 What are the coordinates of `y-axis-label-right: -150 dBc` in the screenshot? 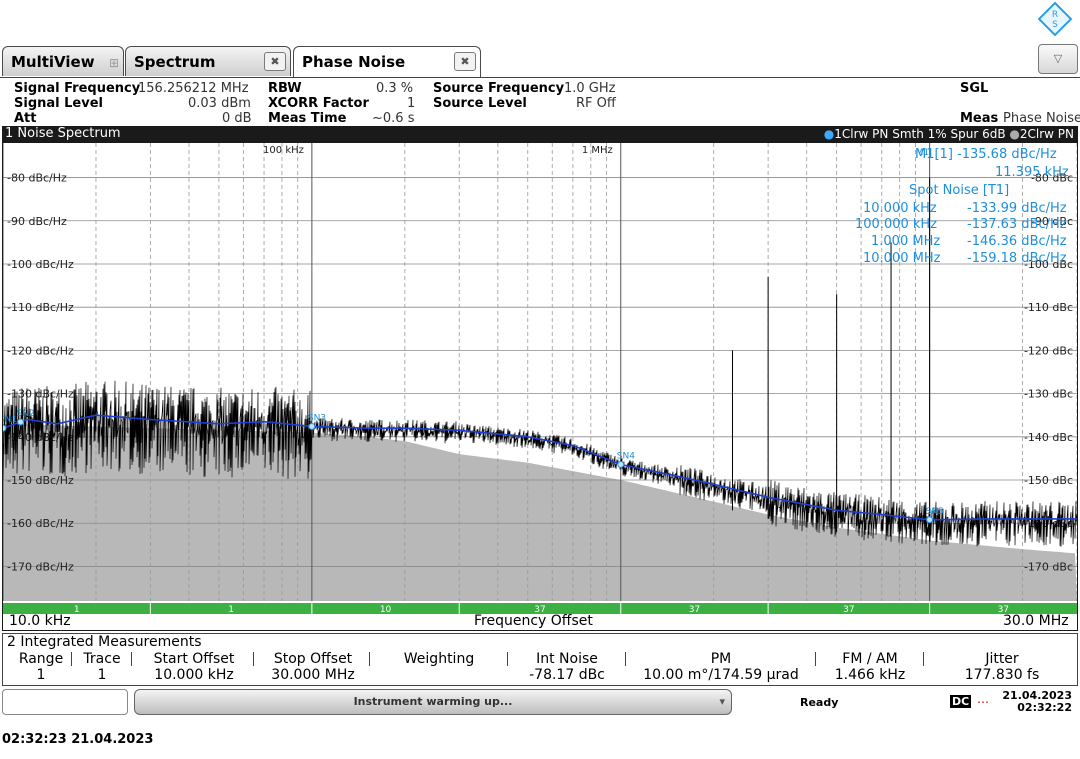 It's located at (1048, 480).